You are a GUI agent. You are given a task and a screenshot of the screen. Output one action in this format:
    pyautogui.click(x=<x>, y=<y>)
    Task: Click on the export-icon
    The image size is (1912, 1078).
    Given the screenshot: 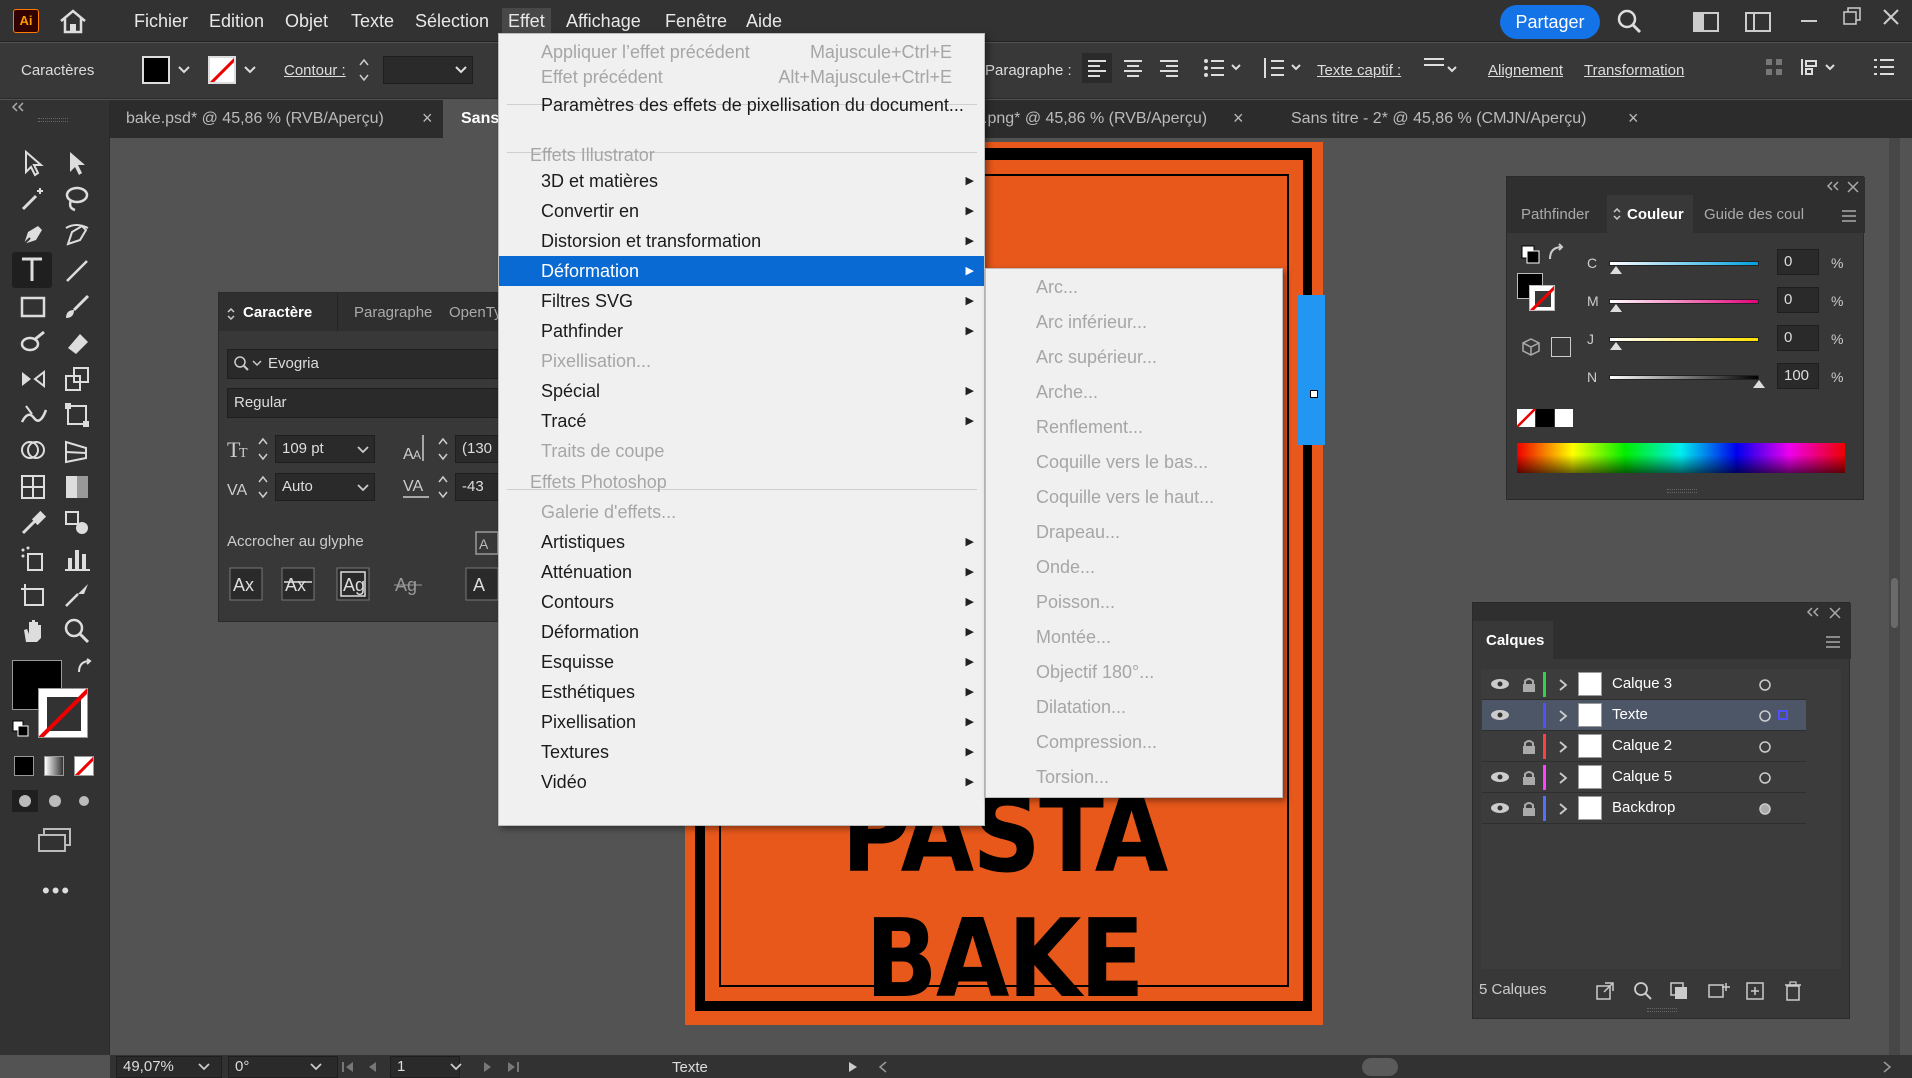 What is the action you would take?
    pyautogui.click(x=1605, y=991)
    